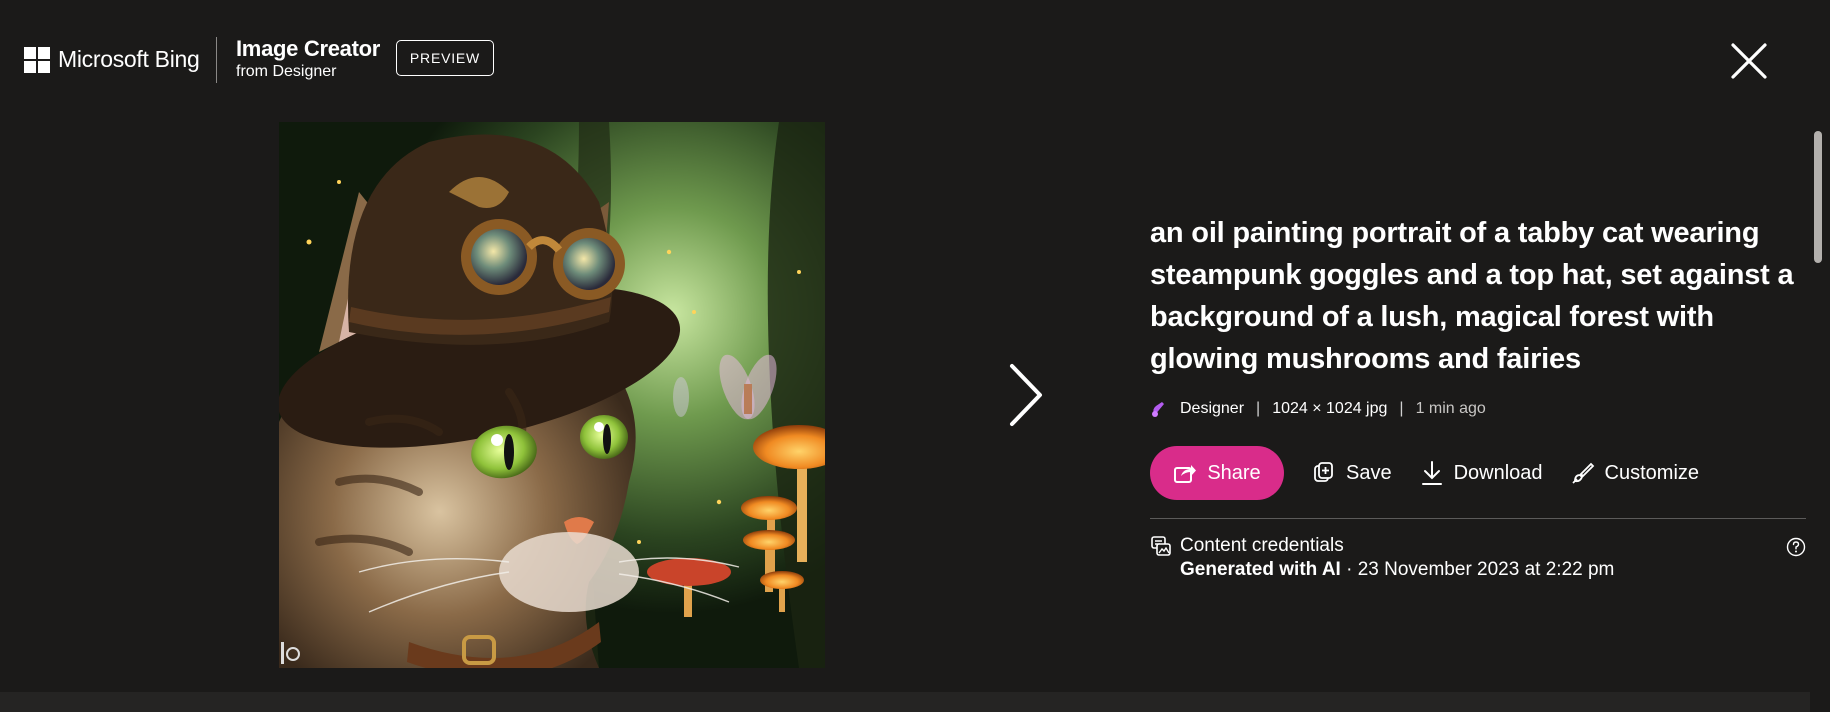 The height and width of the screenshot is (712, 1830). Describe the element at coordinates (1260, 569) in the screenshot. I see `generated-with-ai: Generated with AI` at that location.